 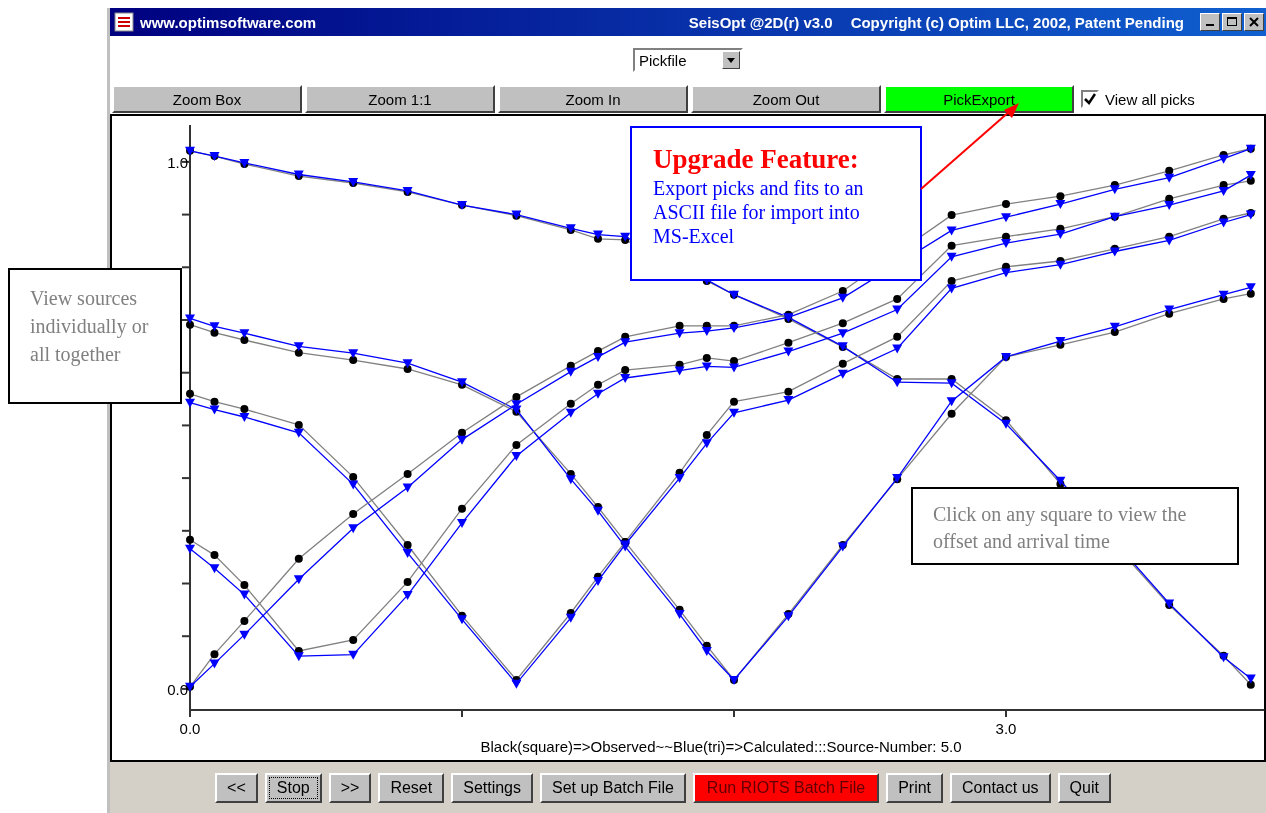 I want to click on callout-text: Export picks and fits to an ASCII file for import into MS-Excel, so click(x=758, y=212).